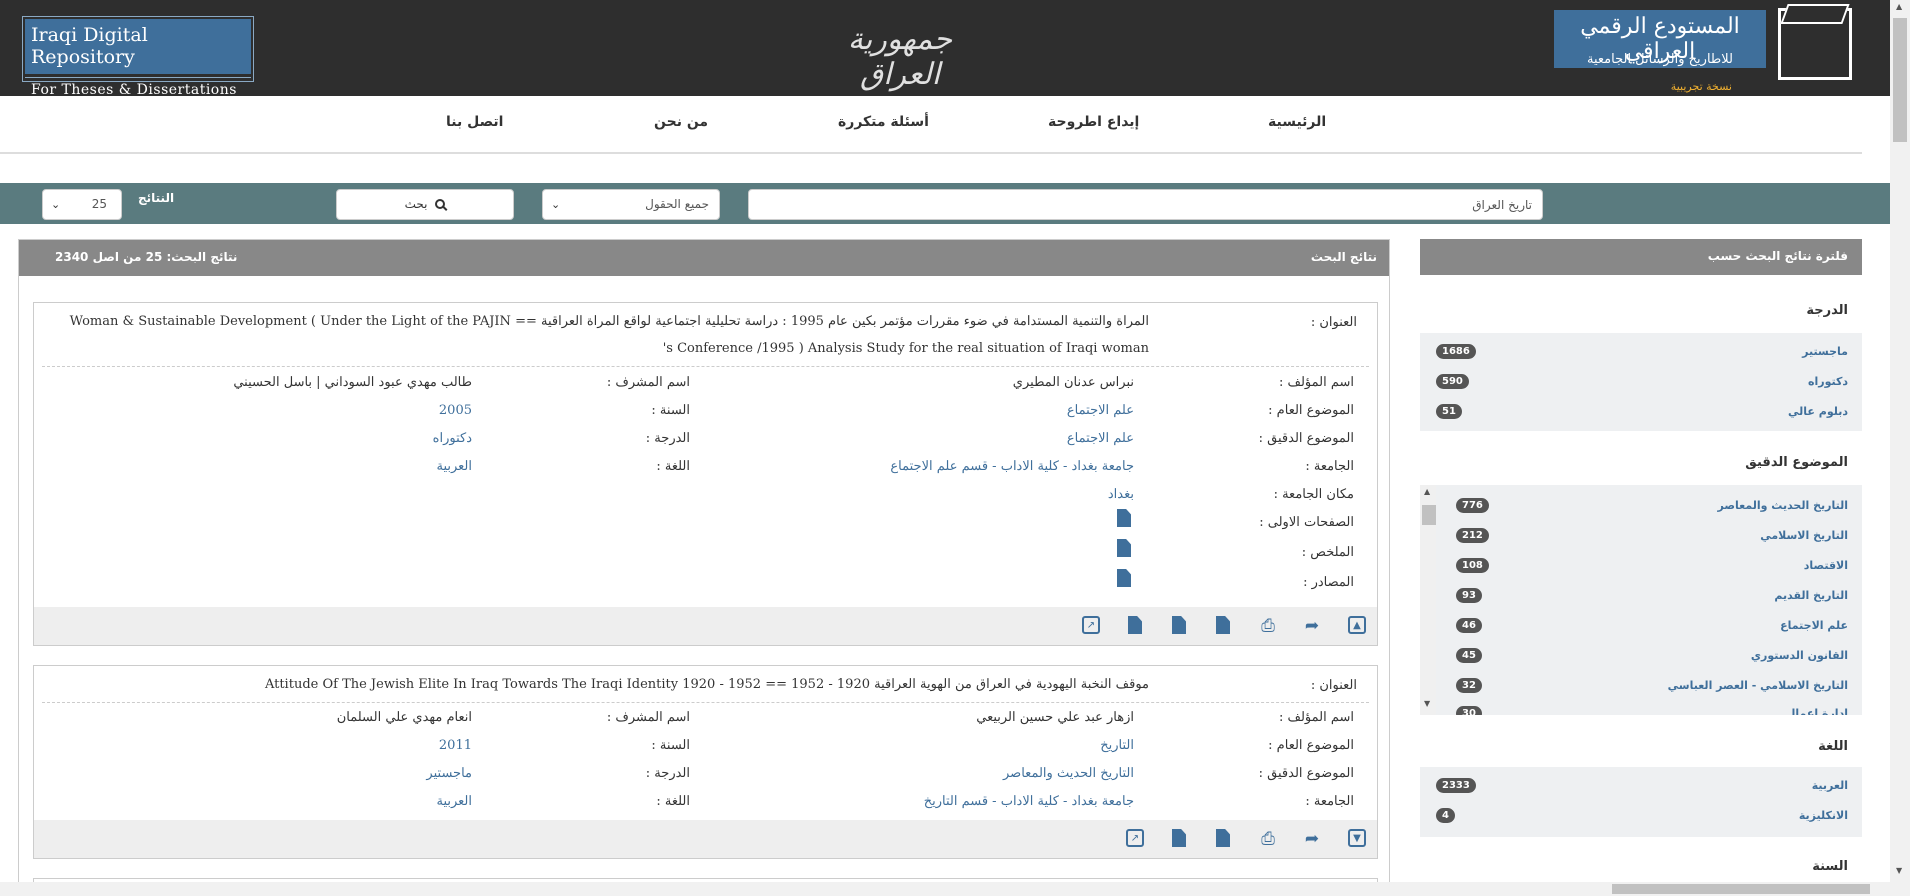  Describe the element at coordinates (416, 204) in the screenshot. I see `search-button-label: بحث` at that location.